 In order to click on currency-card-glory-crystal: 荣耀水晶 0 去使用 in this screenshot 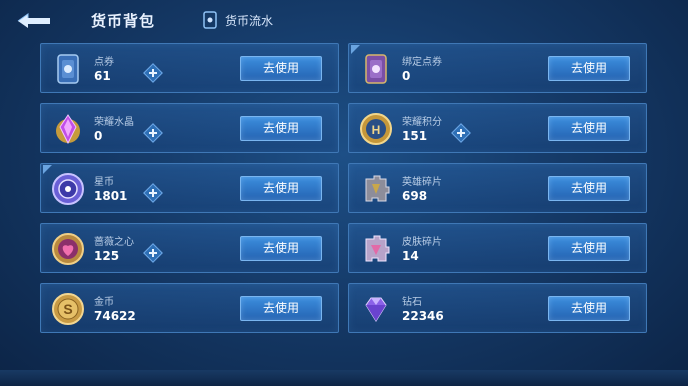, I will do `click(189, 128)`.